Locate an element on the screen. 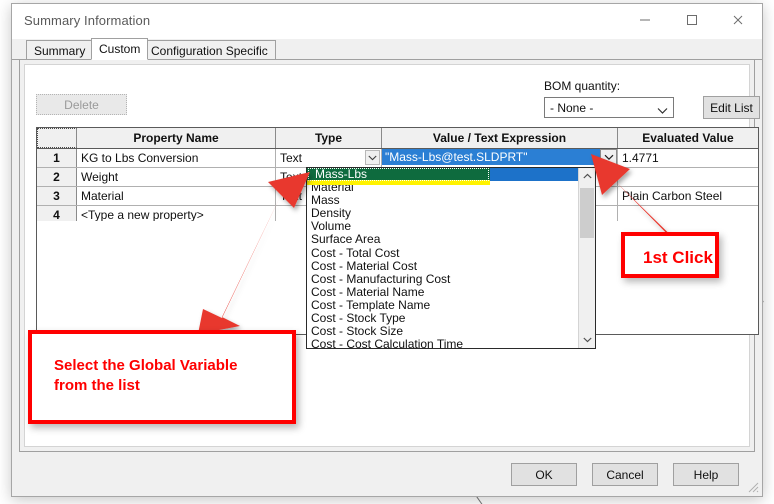 Image resolution: width=774 pixels, height=504 pixels. minimize-icon is located at coordinates (645, 20).